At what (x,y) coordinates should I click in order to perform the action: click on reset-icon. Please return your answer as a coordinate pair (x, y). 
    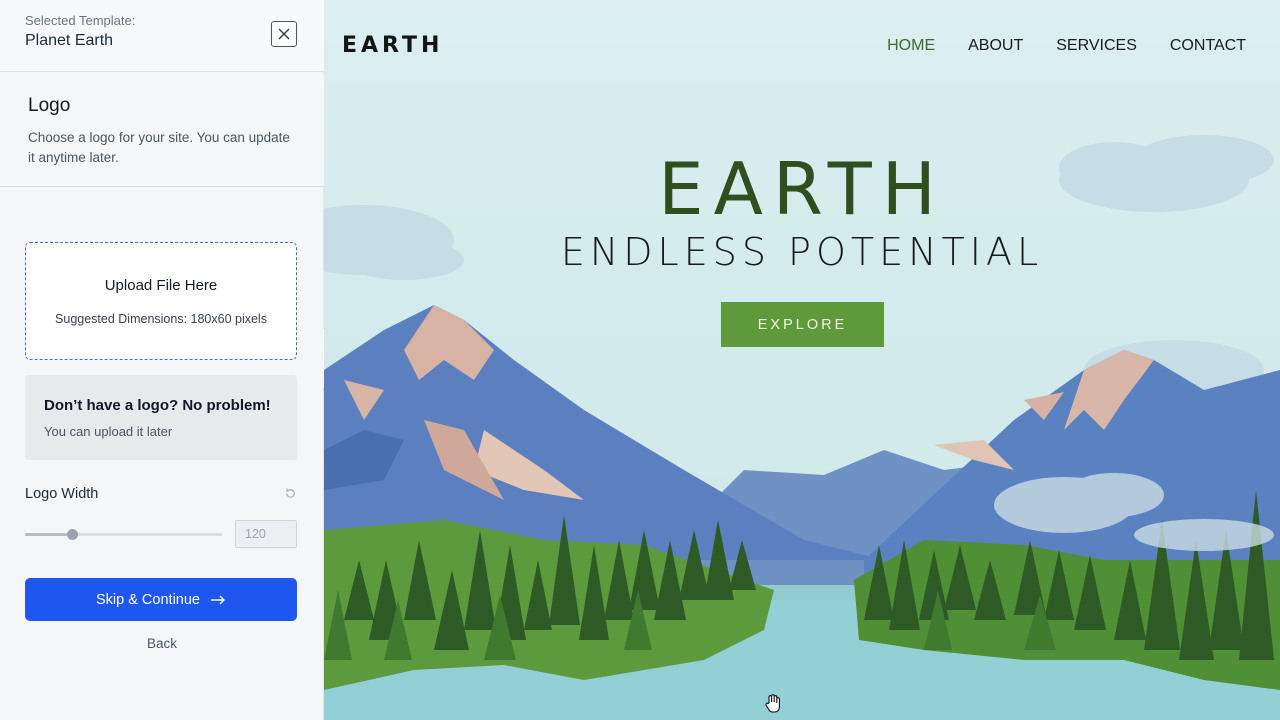
    Looking at the image, I should click on (290, 493).